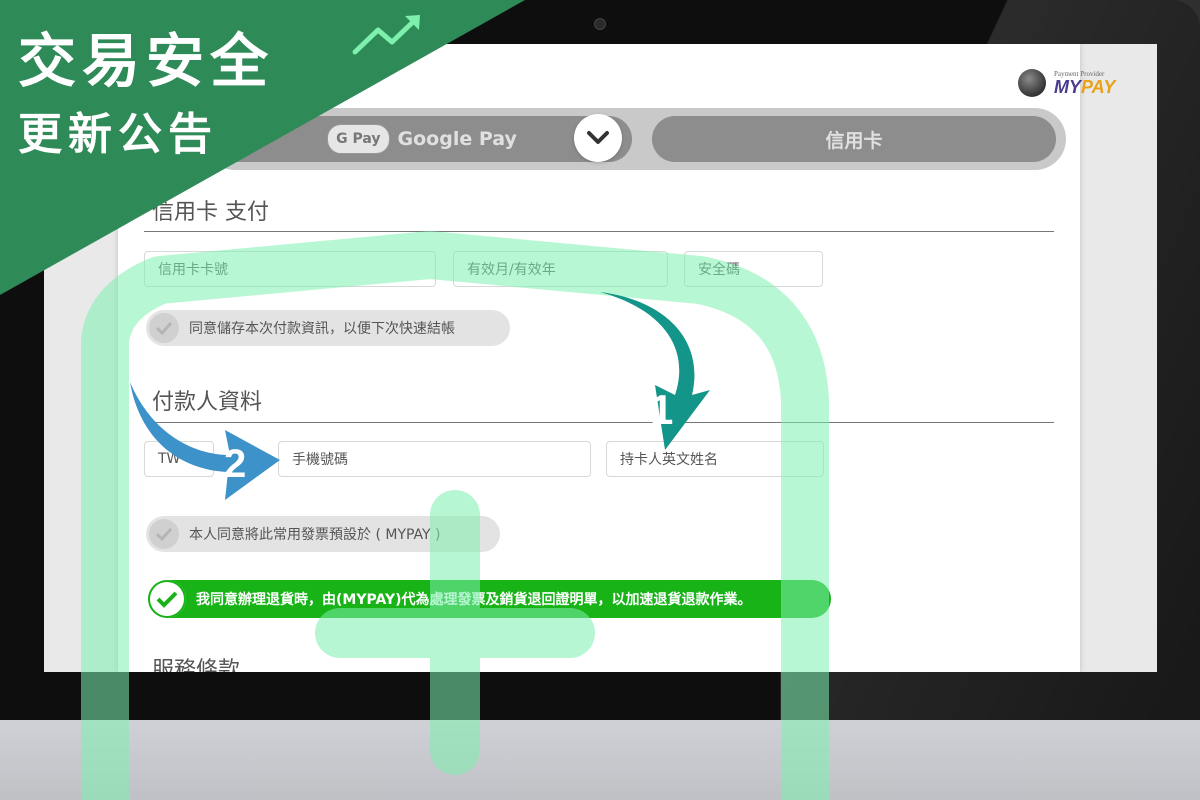 This screenshot has width=1200, height=800. What do you see at coordinates (235, 464) in the screenshot?
I see `step2-number: 2` at bounding box center [235, 464].